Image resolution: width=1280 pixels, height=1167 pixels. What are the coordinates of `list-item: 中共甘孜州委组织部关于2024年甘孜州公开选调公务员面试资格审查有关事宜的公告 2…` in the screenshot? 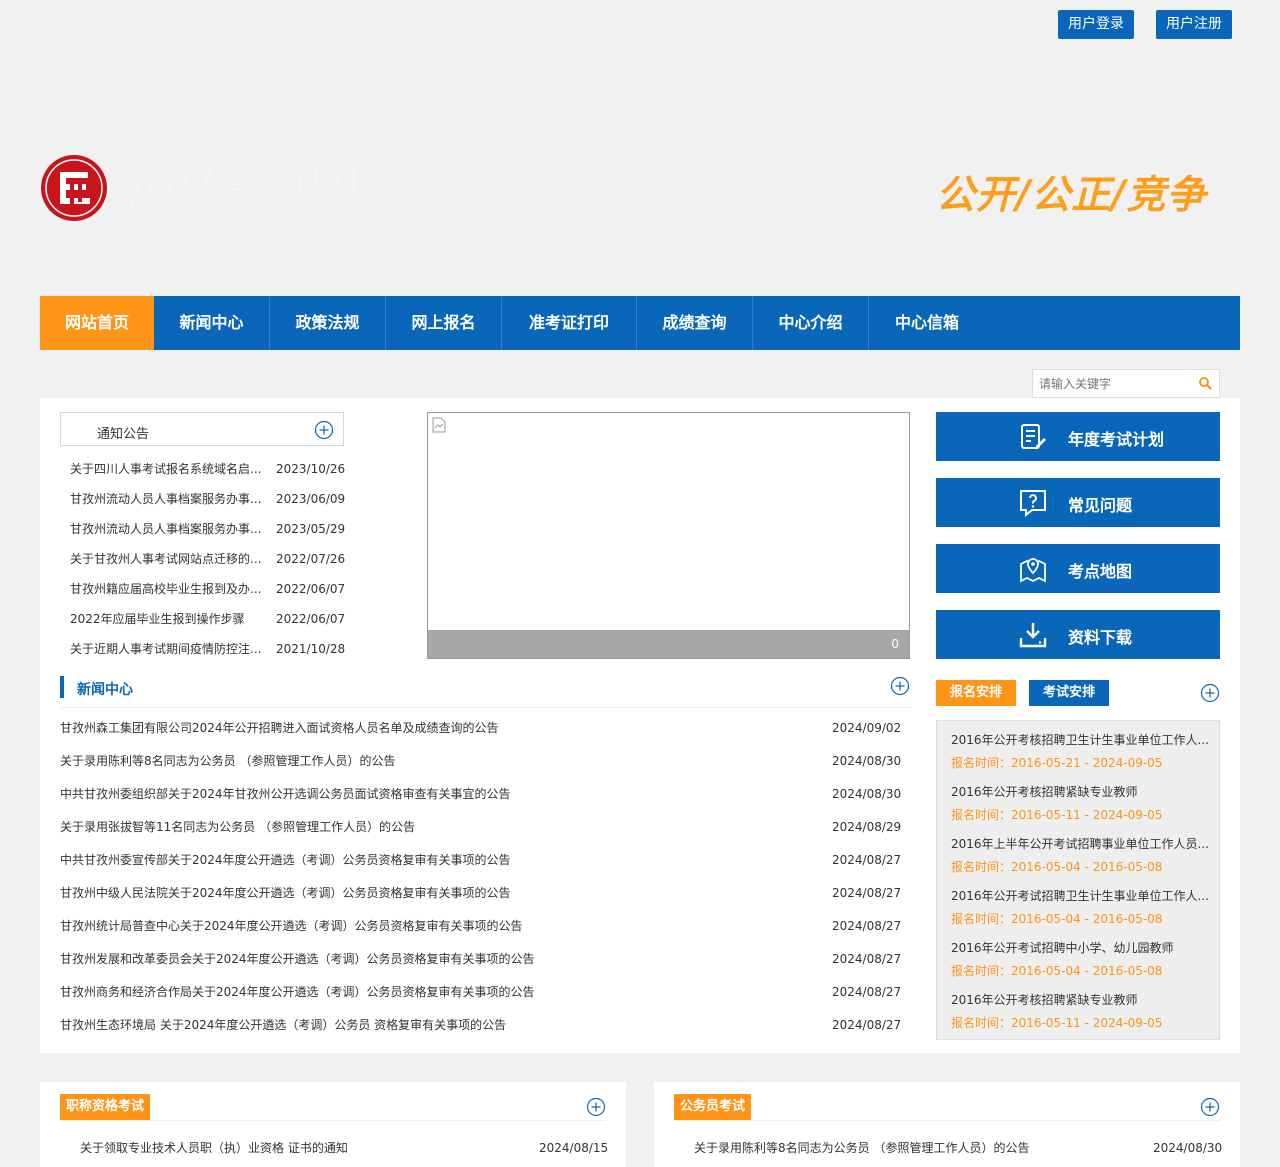 It's located at (485, 794).